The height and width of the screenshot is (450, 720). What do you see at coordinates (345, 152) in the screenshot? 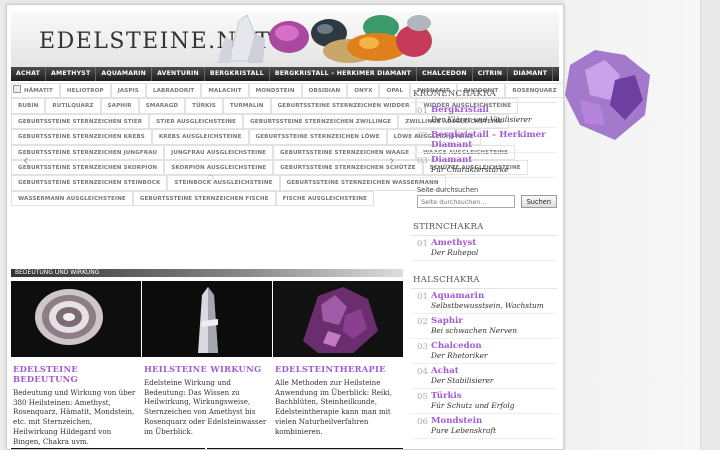
I see `tag-item: GEBURTSSTEINE STERNZEICHEN WAAGE` at bounding box center [345, 152].